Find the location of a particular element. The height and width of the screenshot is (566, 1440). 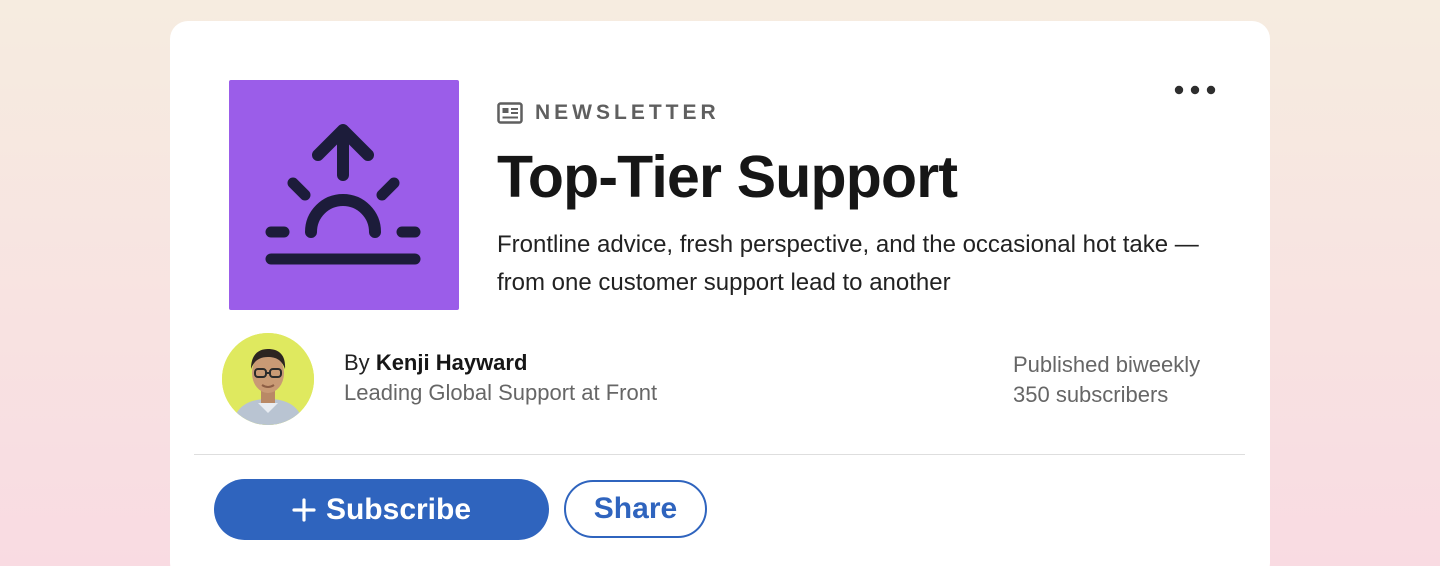

divider is located at coordinates (719, 454).